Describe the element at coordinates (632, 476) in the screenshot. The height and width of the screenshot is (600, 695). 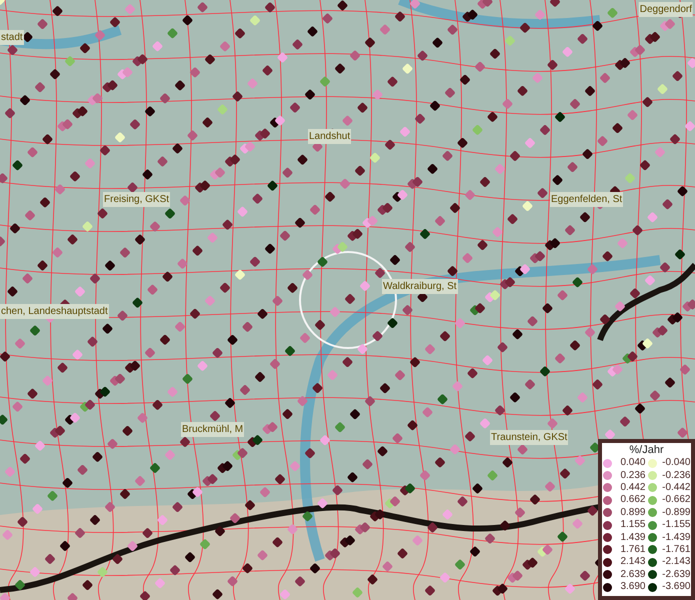
I see `legend-label: 0.236` at that location.